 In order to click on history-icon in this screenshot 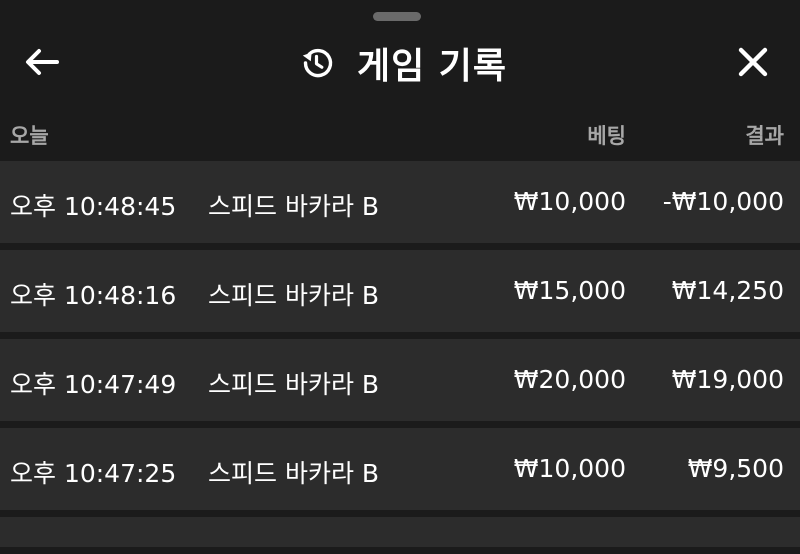, I will do `click(316, 63)`.